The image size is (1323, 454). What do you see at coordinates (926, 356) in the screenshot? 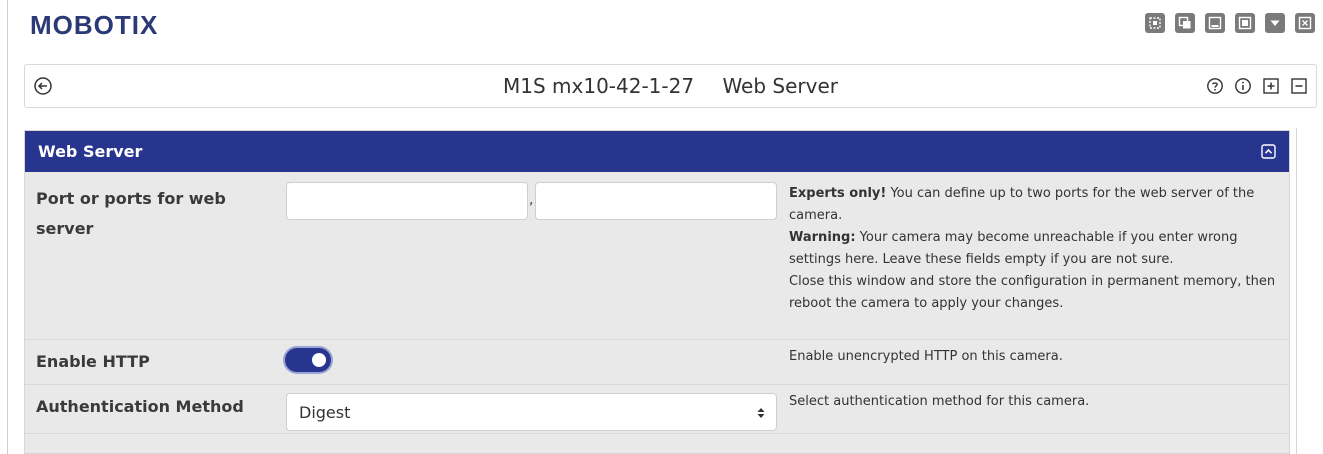
I see `http-help: Enable unencrypted HTTP on this camera.` at bounding box center [926, 356].